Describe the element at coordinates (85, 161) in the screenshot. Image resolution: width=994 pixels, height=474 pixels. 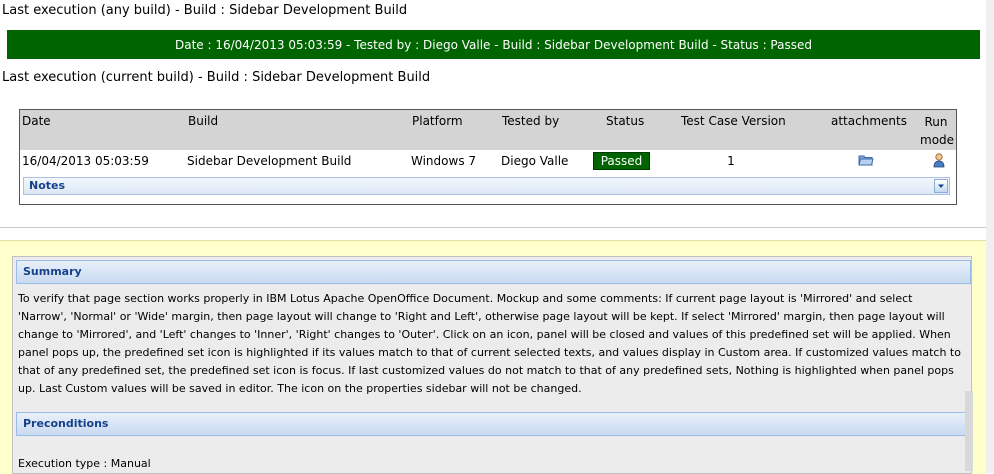
I see `cell-date: 16/04/2013 05:03:59` at that location.